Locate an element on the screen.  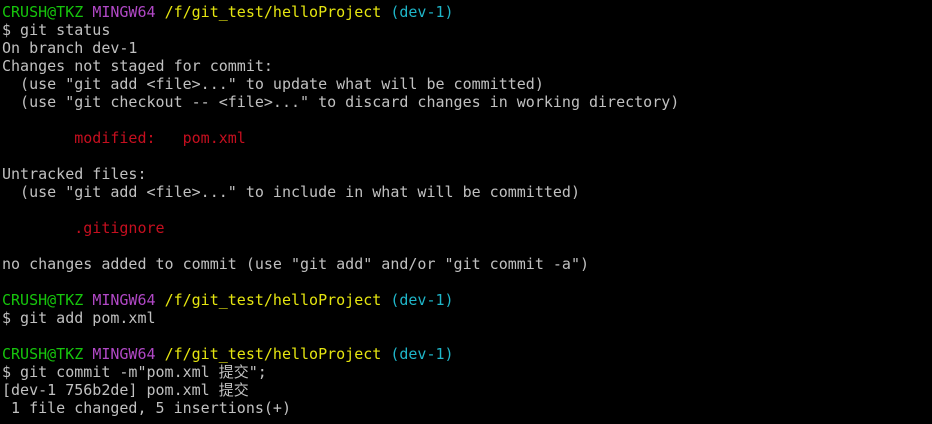
output-not-staged-header: Changes not staged for commit: is located at coordinates (137, 66).